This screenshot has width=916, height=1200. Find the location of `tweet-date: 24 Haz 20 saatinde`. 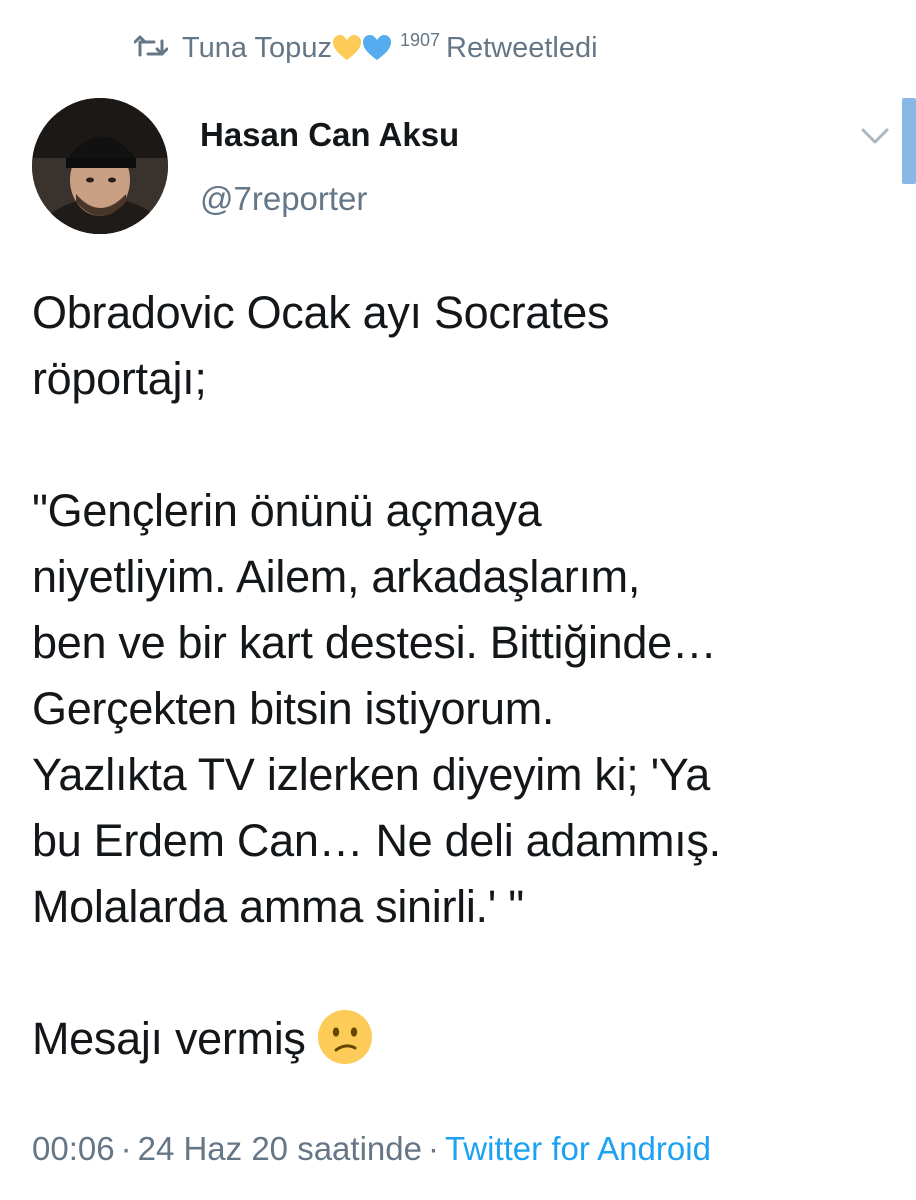

tweet-date: 24 Haz 20 saatinde is located at coordinates (279, 1148).